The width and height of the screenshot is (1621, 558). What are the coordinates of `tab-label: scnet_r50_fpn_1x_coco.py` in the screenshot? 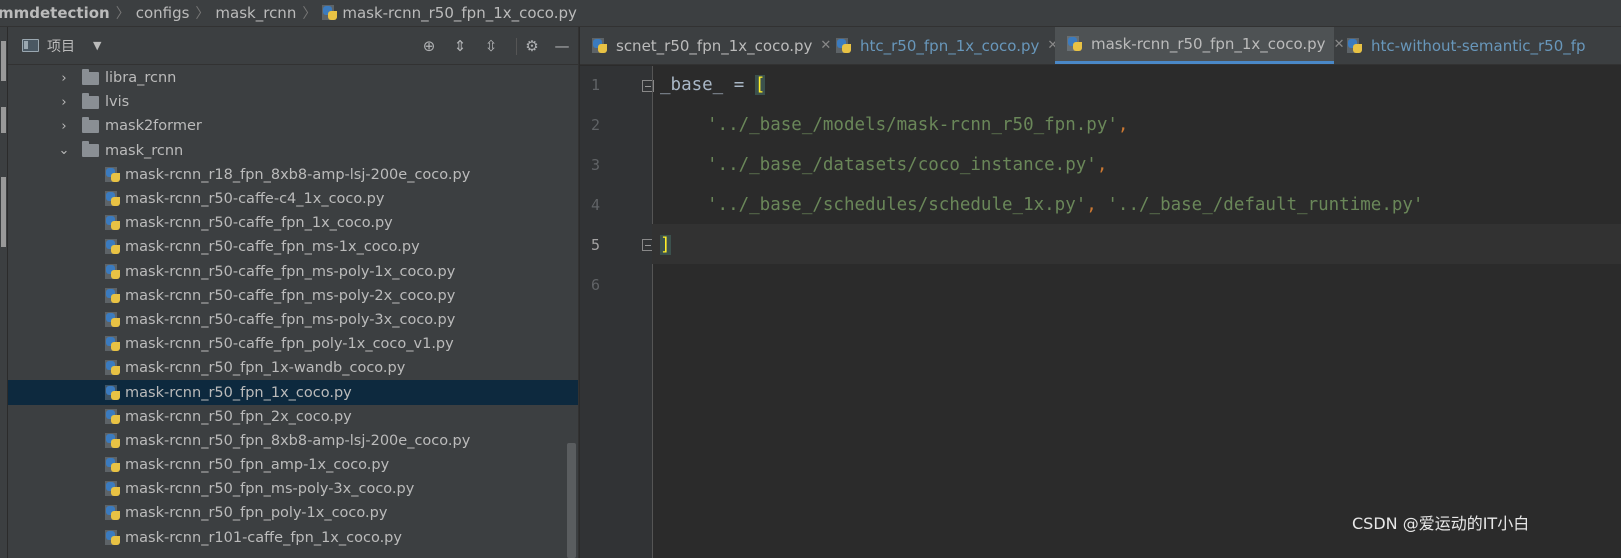 It's located at (714, 45).